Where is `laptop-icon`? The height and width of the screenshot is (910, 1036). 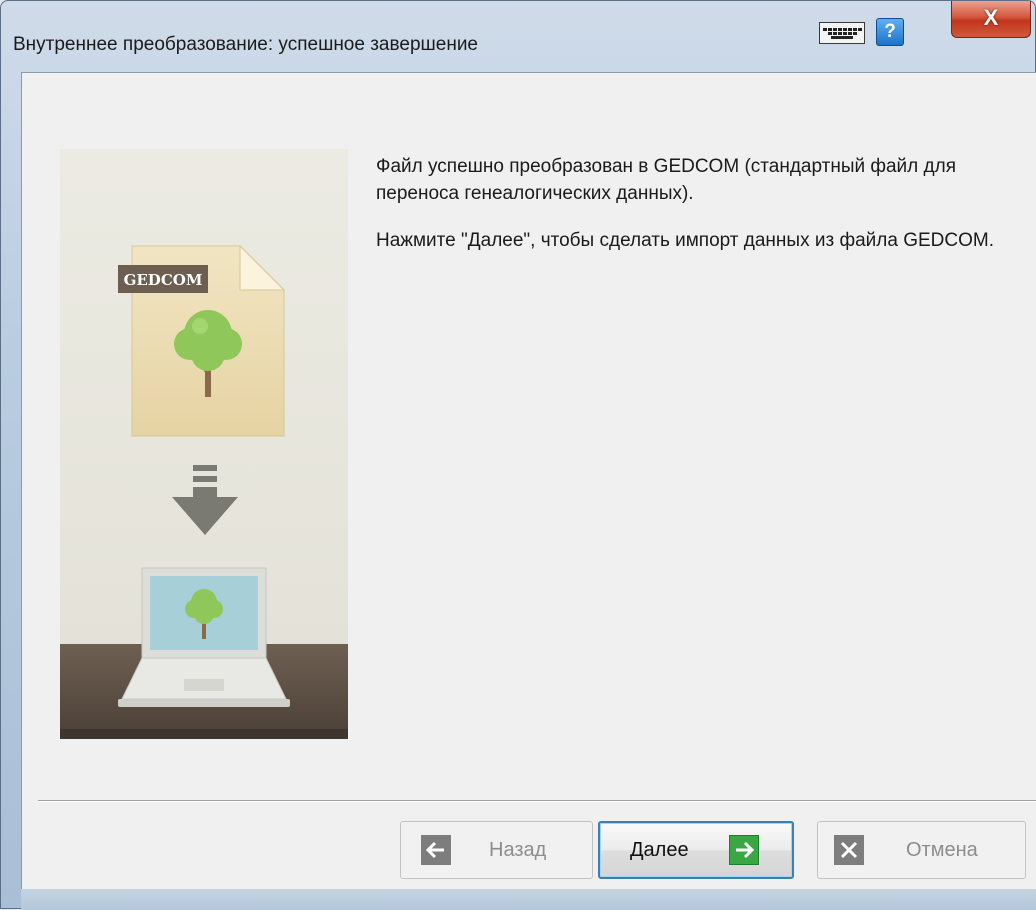
laptop-icon is located at coordinates (204, 637).